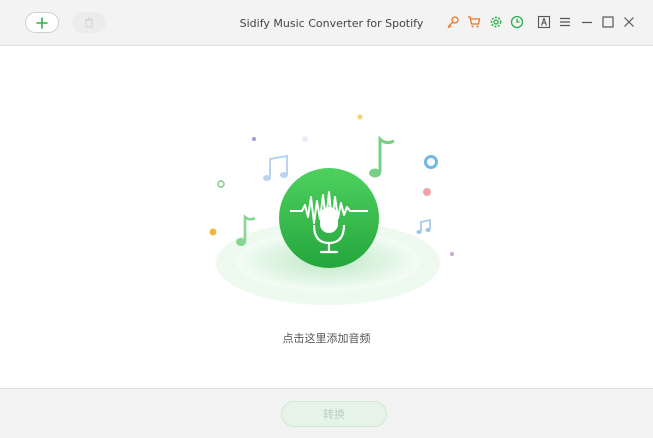 This screenshot has width=653, height=438. I want to click on footer-bar: 转换, so click(326, 413).